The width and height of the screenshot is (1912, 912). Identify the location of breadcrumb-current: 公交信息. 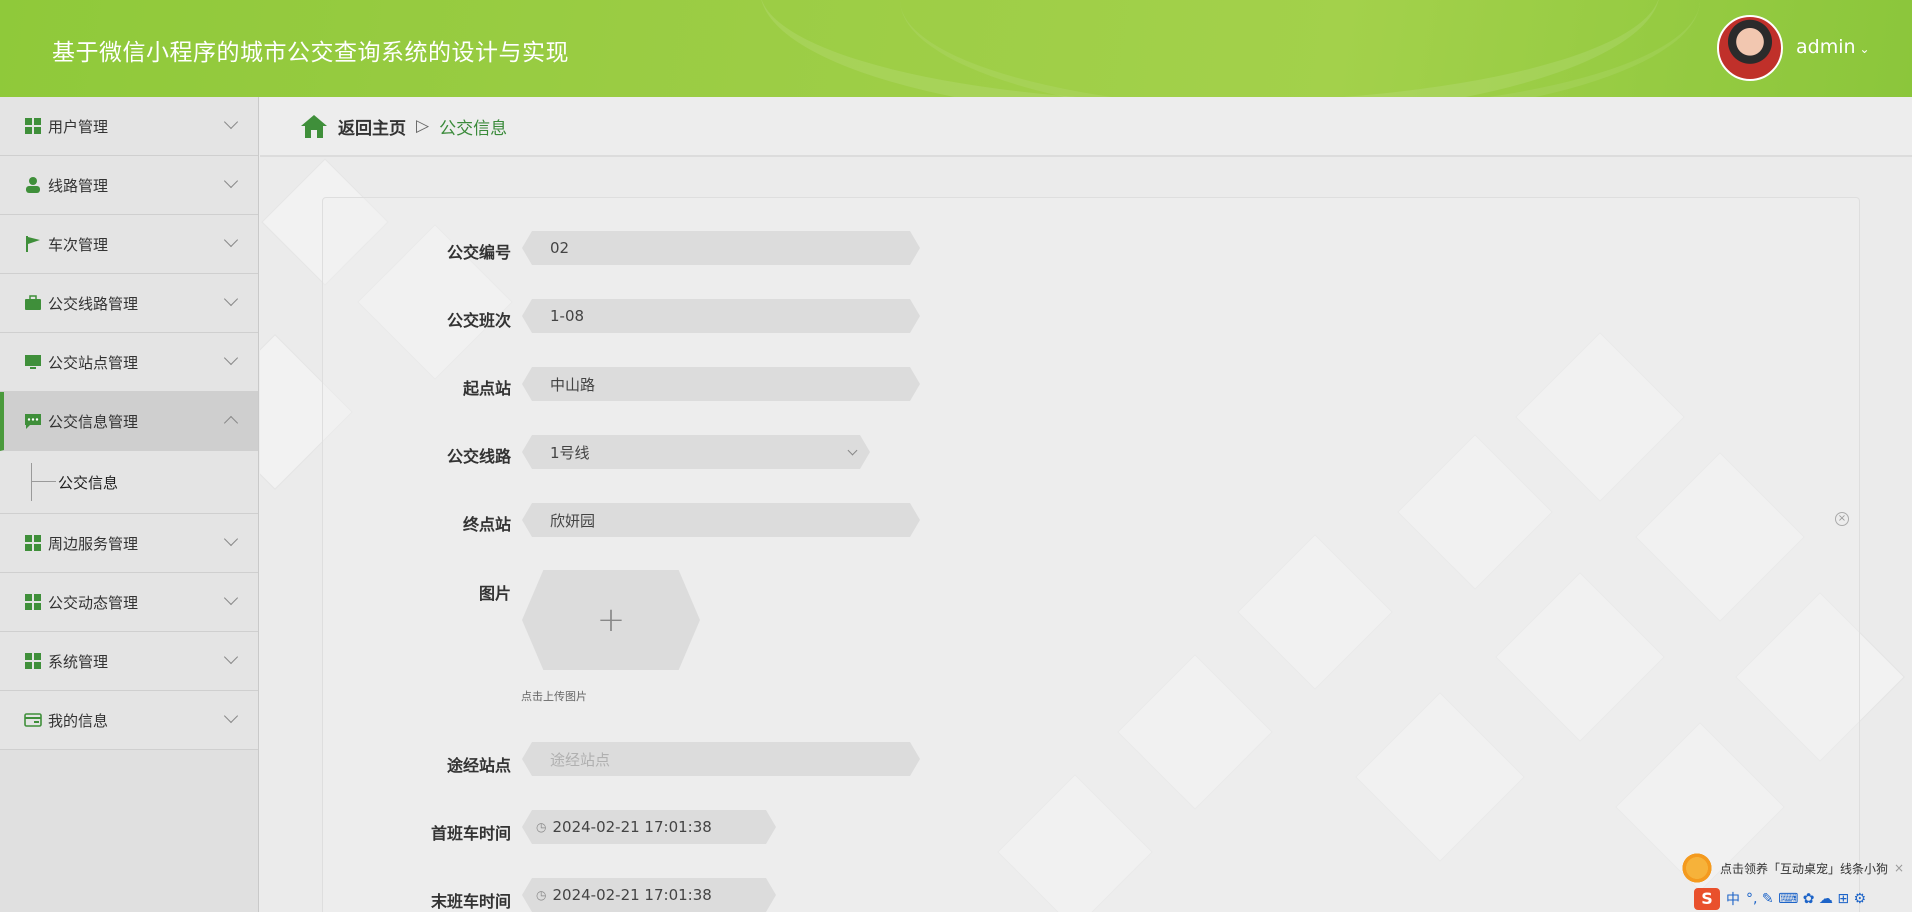
(473, 128).